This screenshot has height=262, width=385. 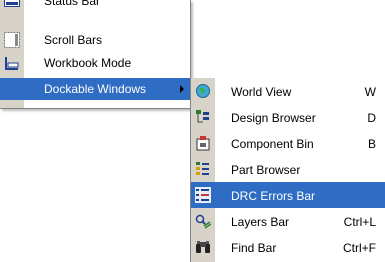 What do you see at coordinates (88, 63) in the screenshot?
I see `menu-item-label: Workbook Mode` at bounding box center [88, 63].